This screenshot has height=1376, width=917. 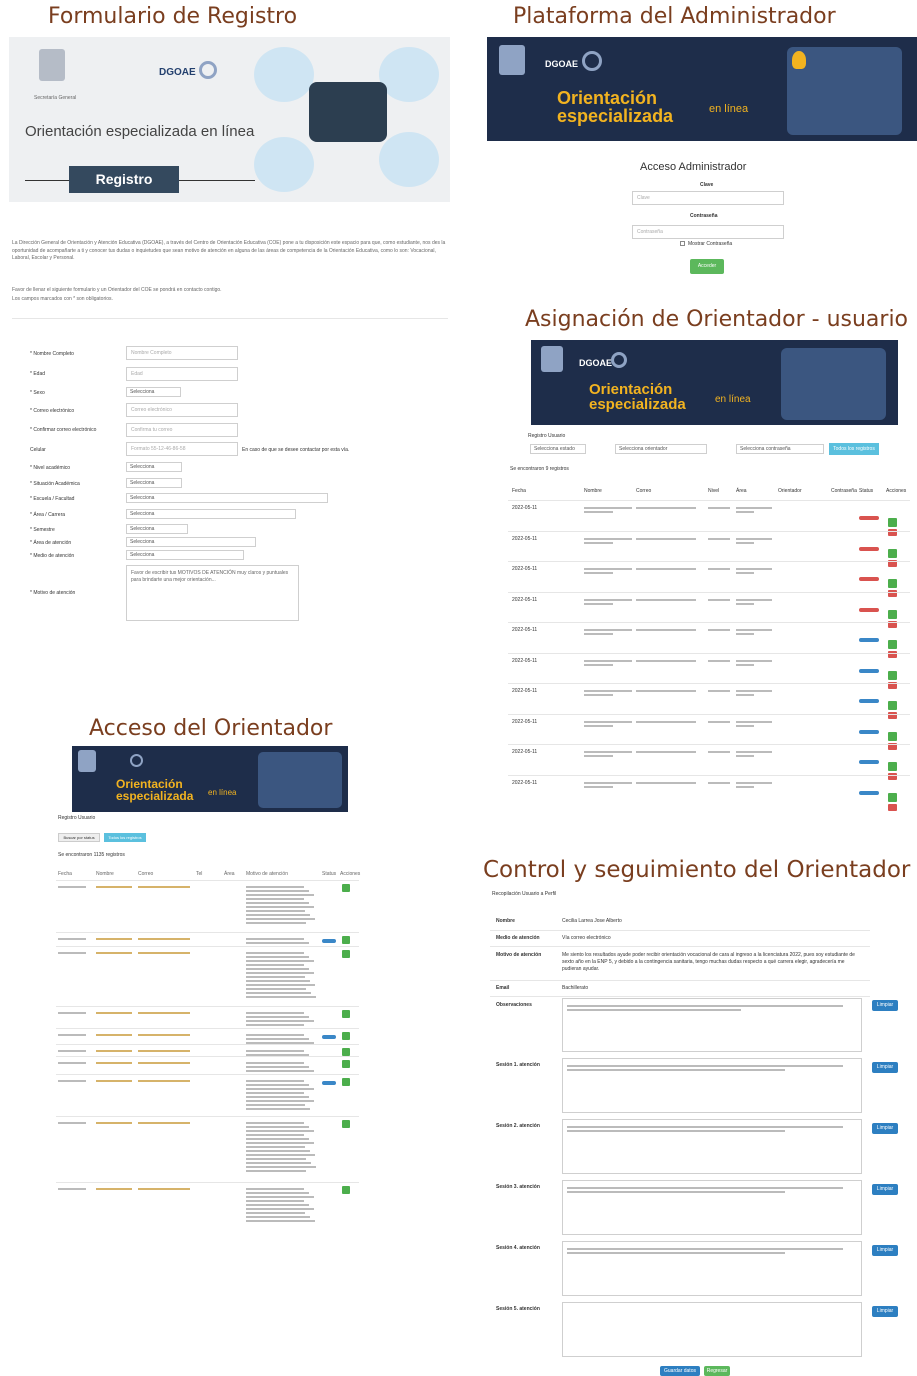 What do you see at coordinates (153, 392) in the screenshot?
I see `sex-select: Selecciona` at bounding box center [153, 392].